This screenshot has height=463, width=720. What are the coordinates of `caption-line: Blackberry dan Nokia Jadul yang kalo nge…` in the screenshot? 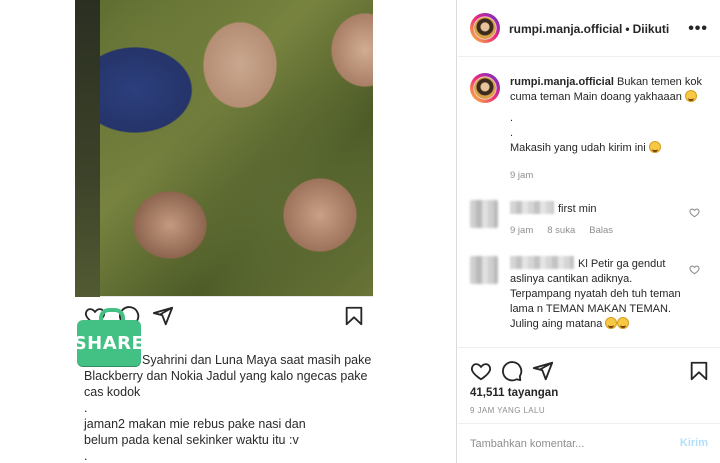 It's located at (226, 376).